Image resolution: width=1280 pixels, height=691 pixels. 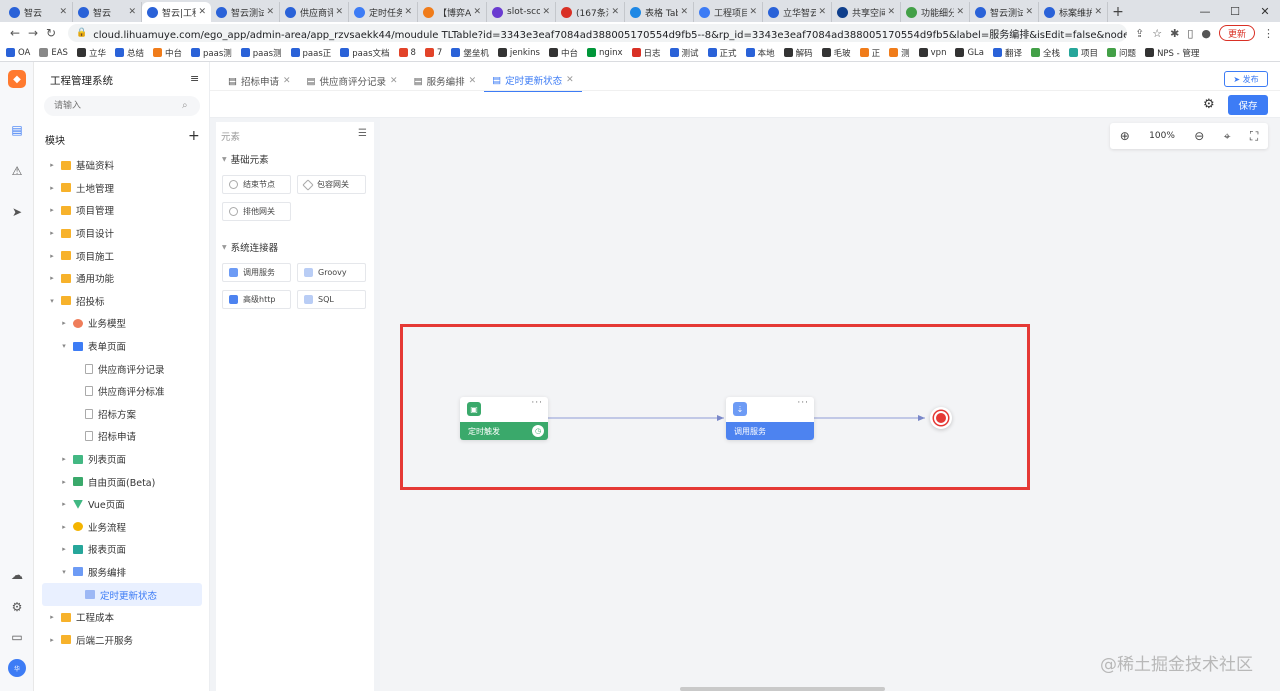 I want to click on tree-item: ▸ 土地管理, so click(x=122, y=188).